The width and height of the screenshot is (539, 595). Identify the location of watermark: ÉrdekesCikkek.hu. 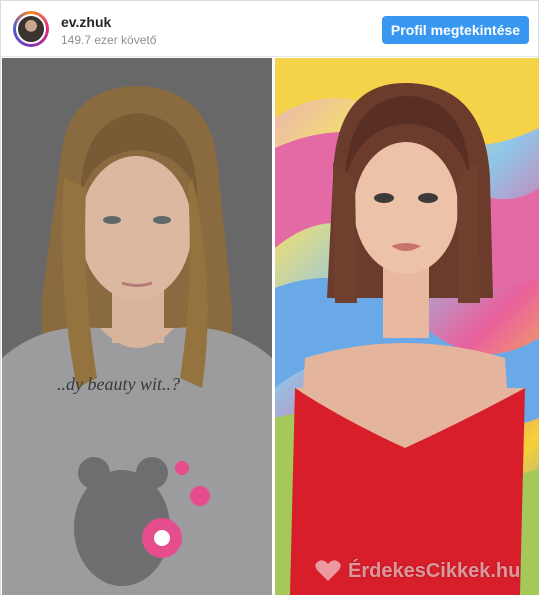
(417, 571).